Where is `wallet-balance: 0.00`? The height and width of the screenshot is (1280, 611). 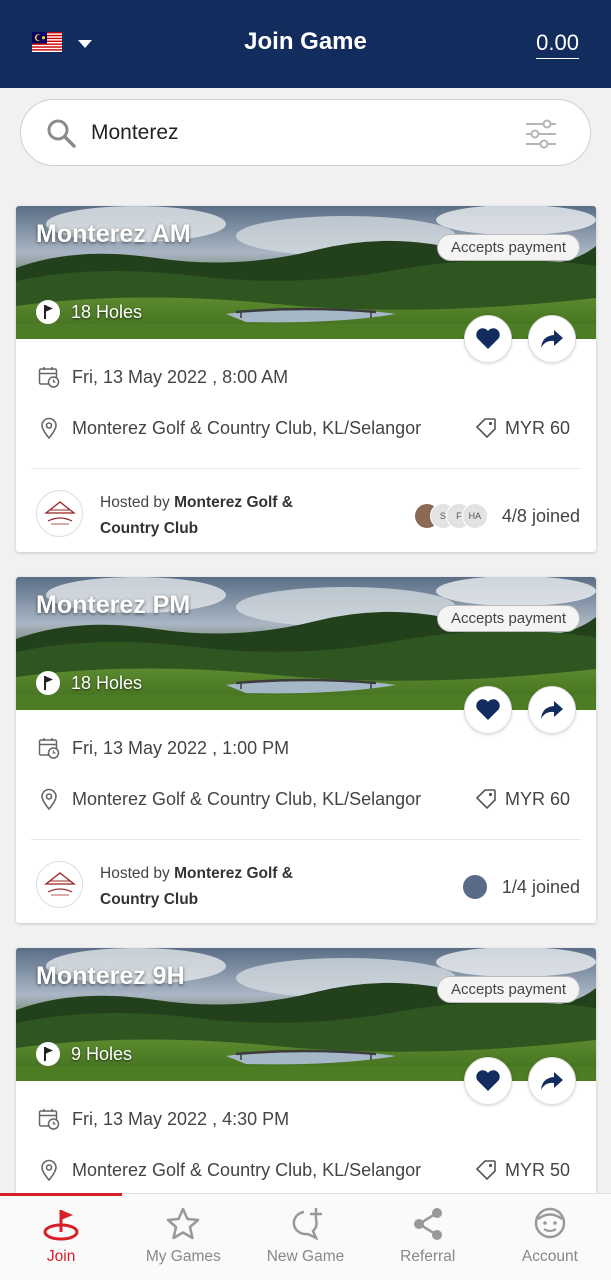
wallet-balance: 0.00 is located at coordinates (557, 44).